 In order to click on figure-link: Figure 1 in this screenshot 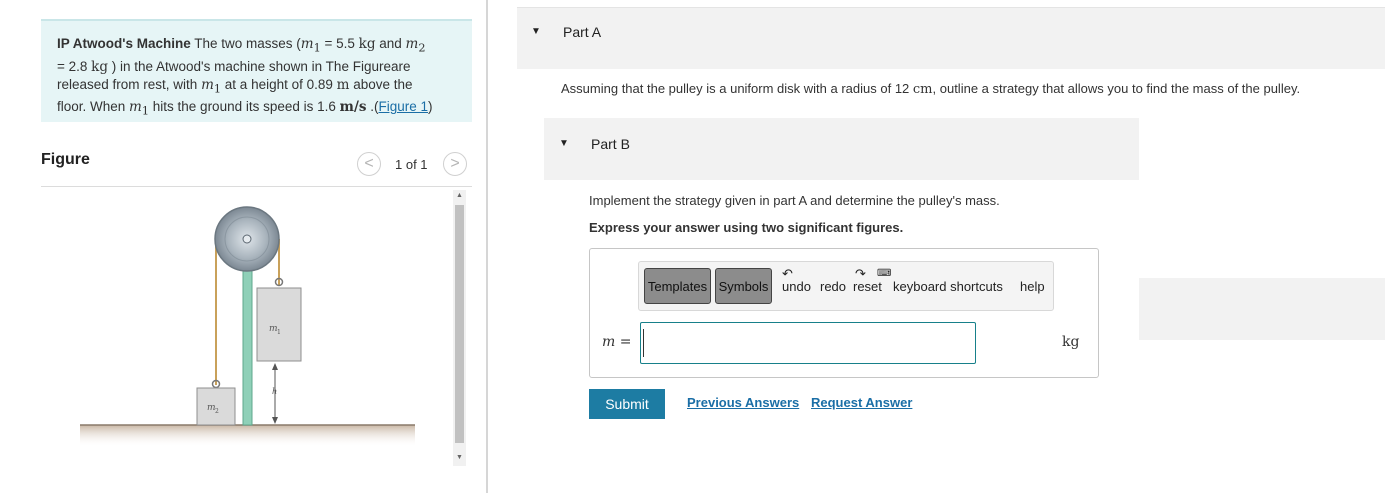, I will do `click(403, 106)`.